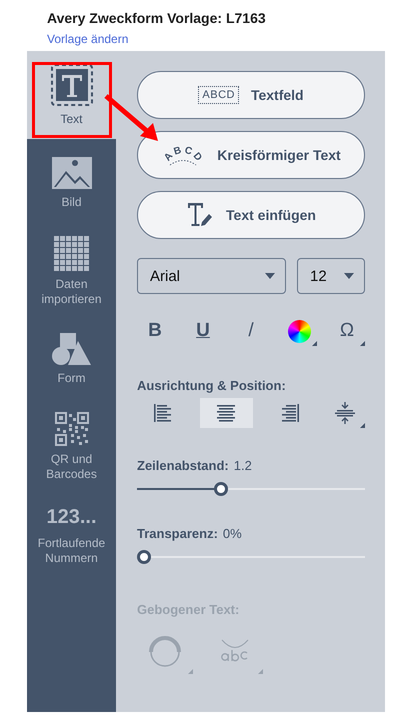 The height and width of the screenshot is (721, 403). What do you see at coordinates (165, 652) in the screenshot?
I see `circle-arc-icon` at bounding box center [165, 652].